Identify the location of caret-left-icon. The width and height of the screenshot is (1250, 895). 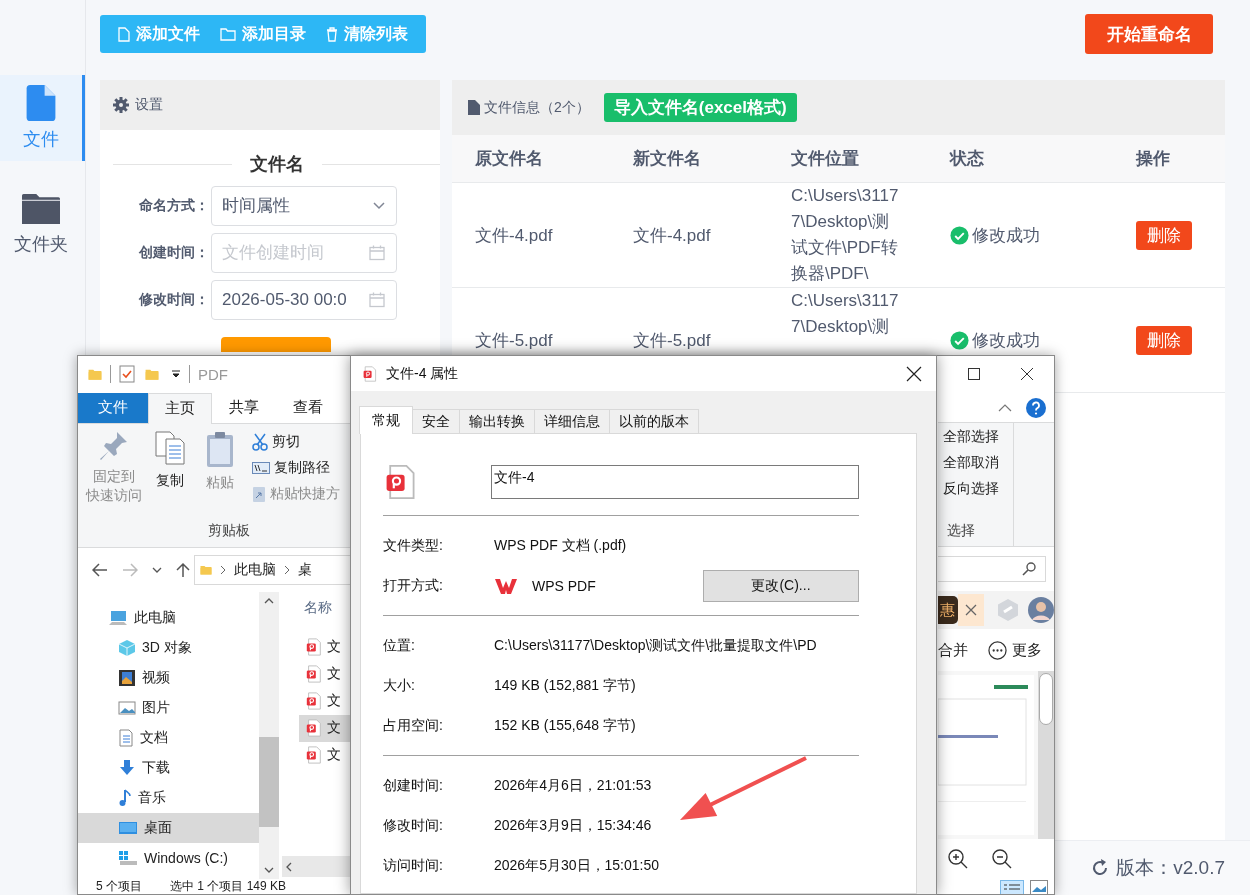
(289, 866).